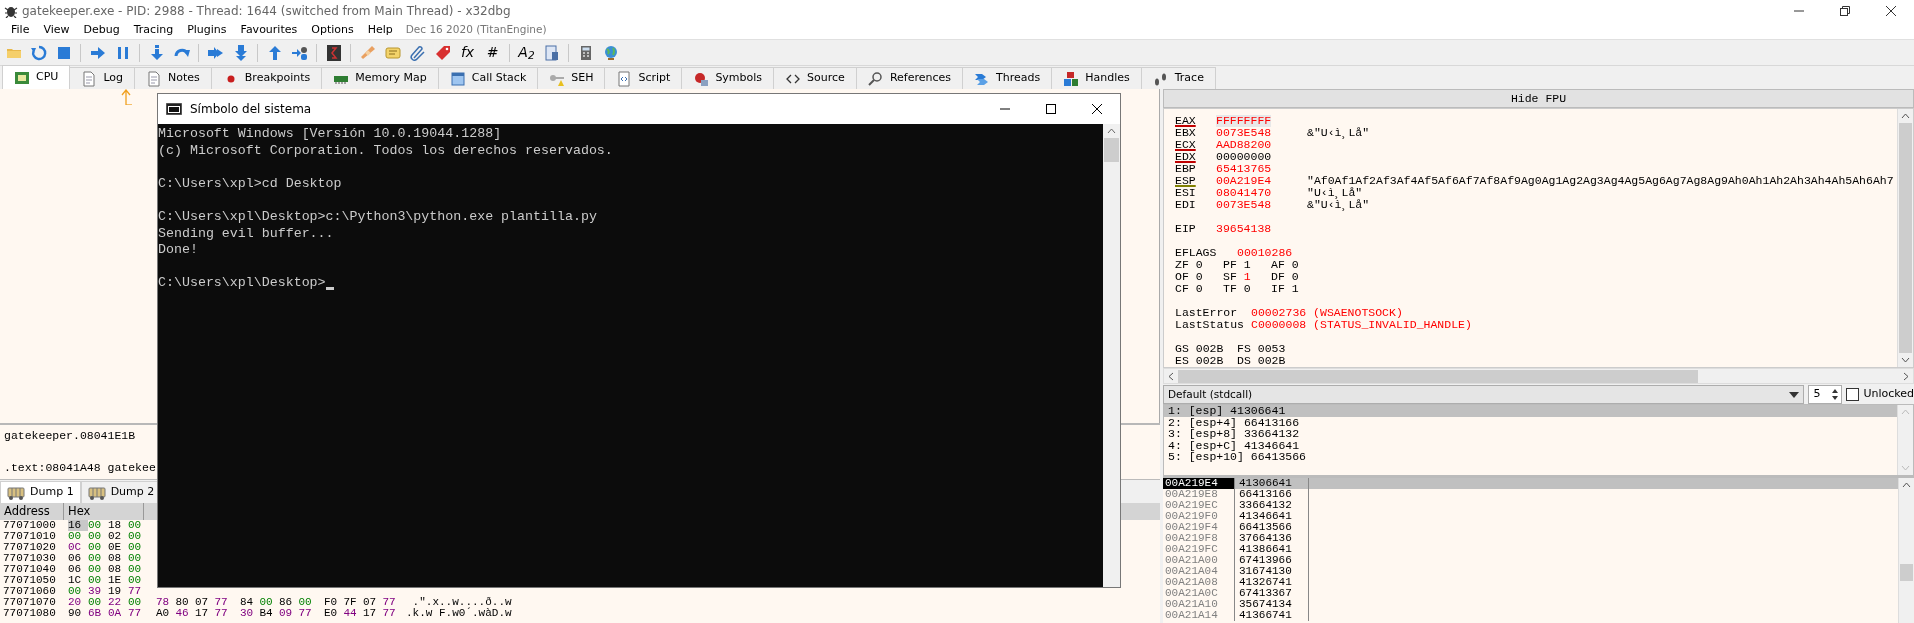 The width and height of the screenshot is (1914, 623). Describe the element at coordinates (488, 78) in the screenshot. I see `tab: Call Stack` at that location.